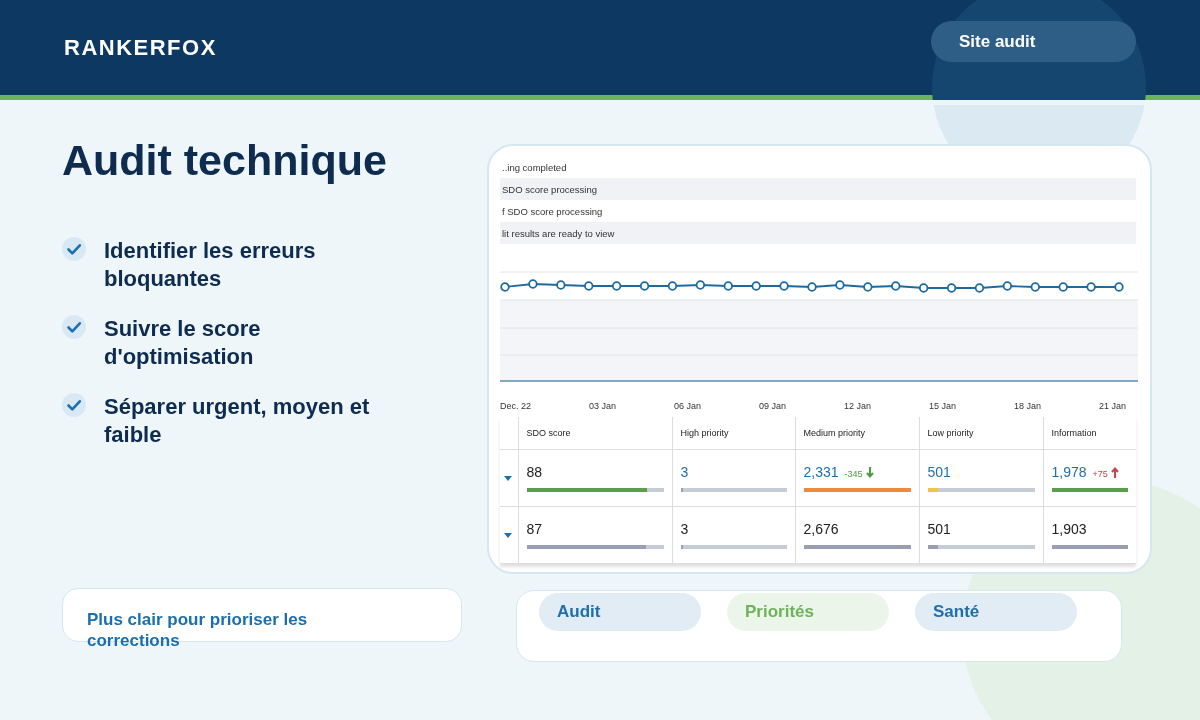 The image size is (1200, 720). Describe the element at coordinates (1074, 433) in the screenshot. I see `column-header: Information` at that location.